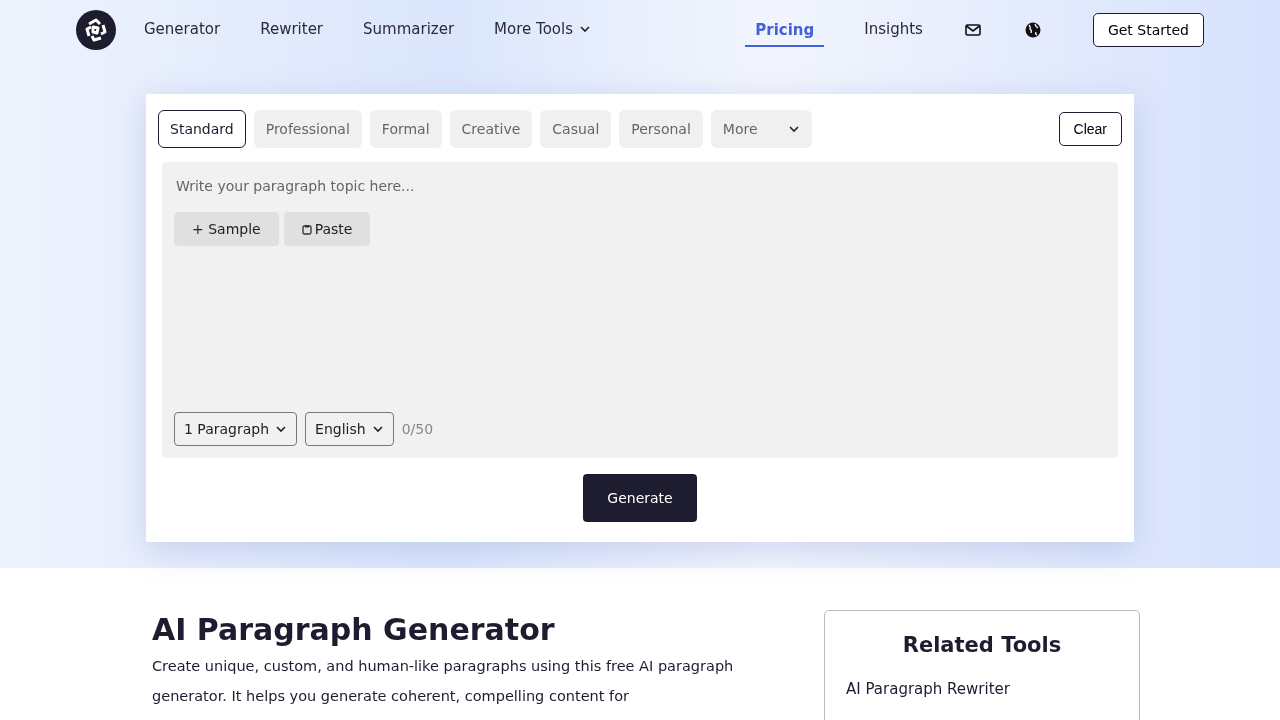 This screenshot has height=720, width=1280. I want to click on character-count: 0/50, so click(417, 429).